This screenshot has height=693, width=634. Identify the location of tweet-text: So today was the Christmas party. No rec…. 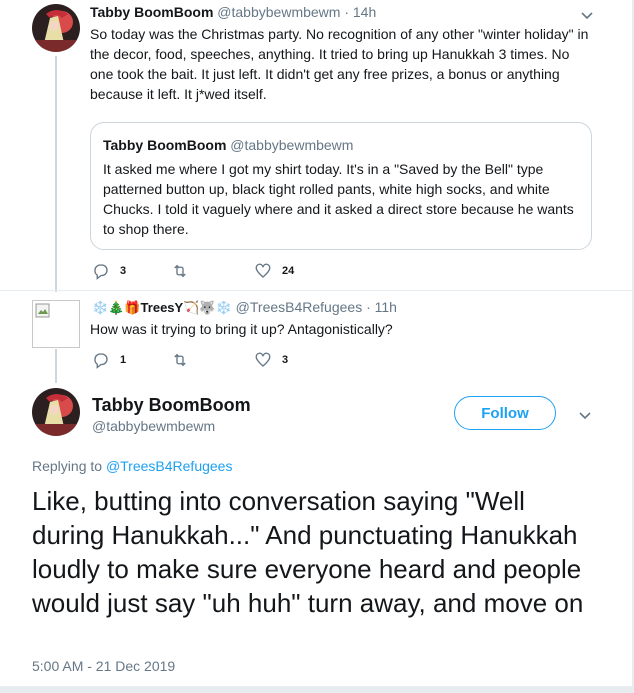
(339, 64).